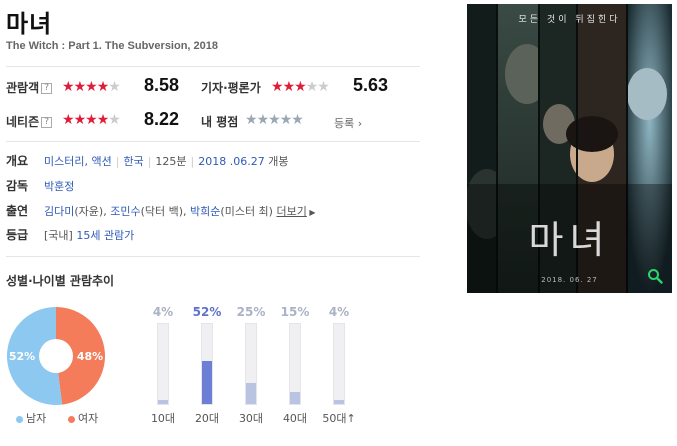 The height and width of the screenshot is (446, 677). What do you see at coordinates (569, 280) in the screenshot?
I see `poster-date: 2018. 06. 27` at bounding box center [569, 280].